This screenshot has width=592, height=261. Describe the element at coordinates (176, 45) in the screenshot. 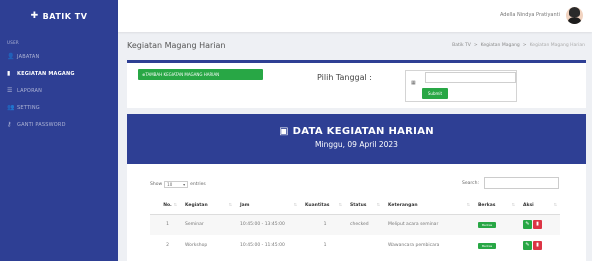

I see `page-title: Kegiatan Magang Harian` at that location.